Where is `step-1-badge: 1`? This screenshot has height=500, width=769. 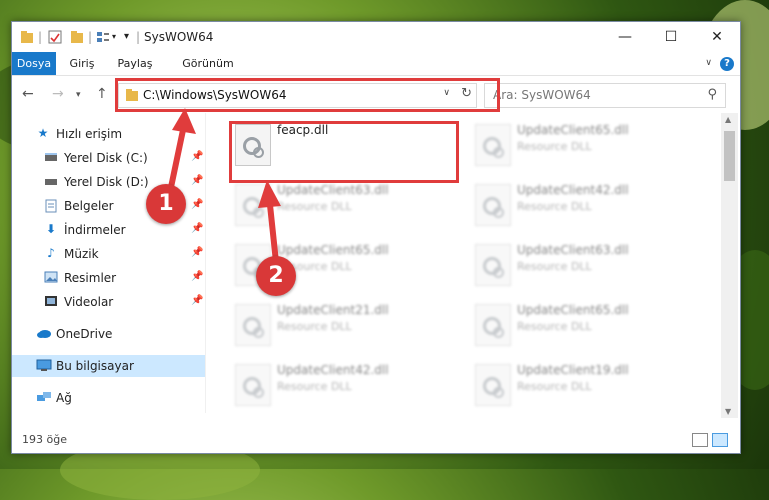 step-1-badge: 1 is located at coordinates (166, 204).